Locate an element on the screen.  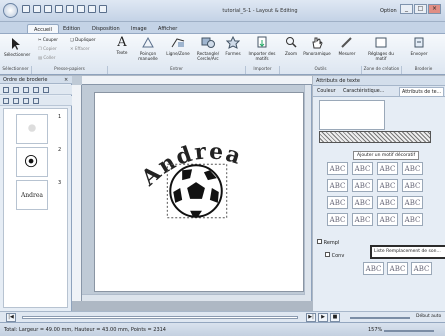
customize-icon is located at coordinates (103, 9).